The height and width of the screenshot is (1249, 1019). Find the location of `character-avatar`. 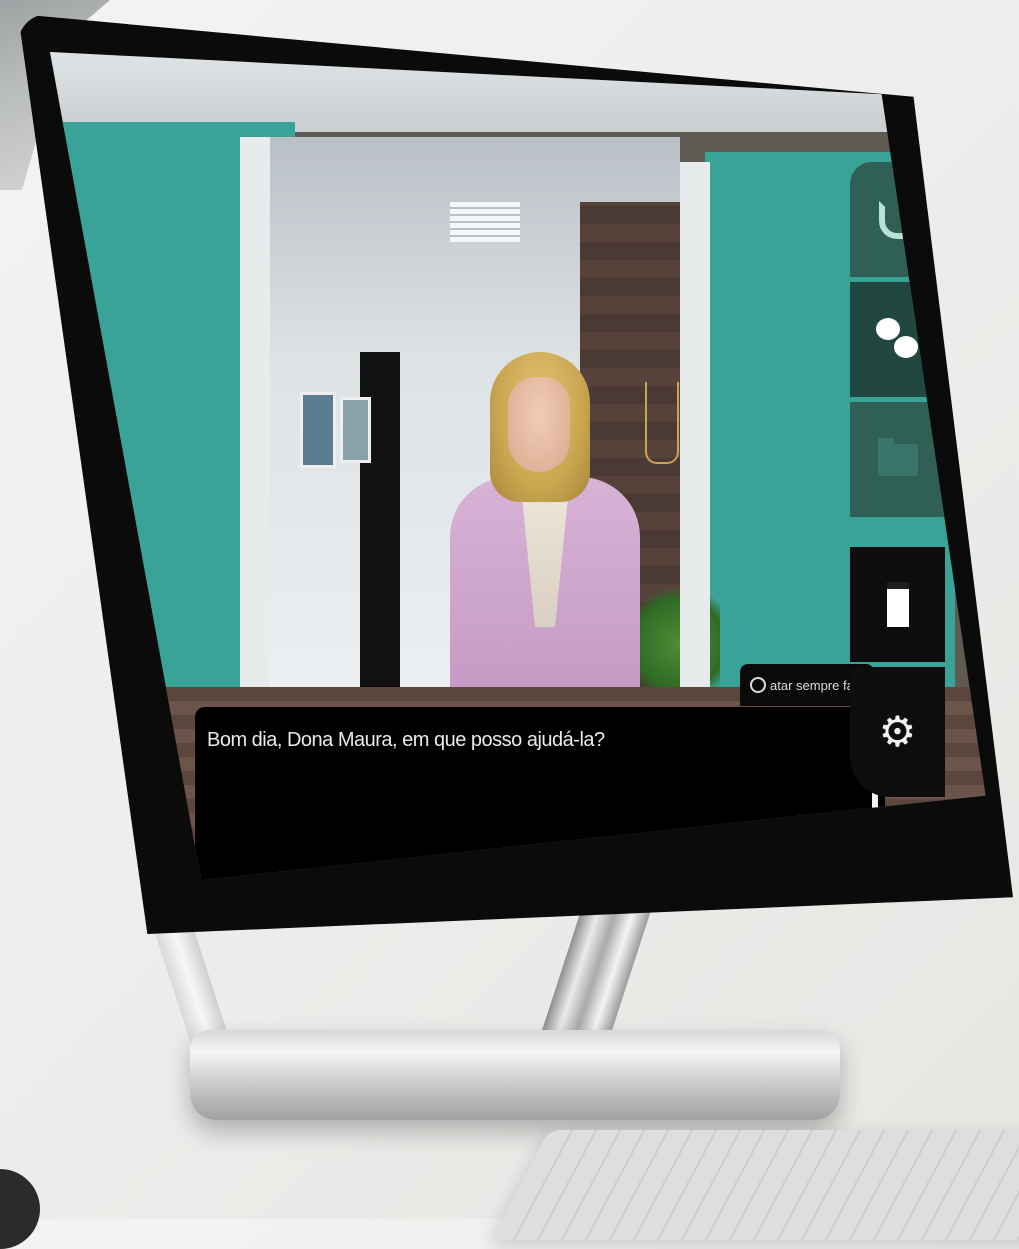

character-avatar is located at coordinates (550, 522).